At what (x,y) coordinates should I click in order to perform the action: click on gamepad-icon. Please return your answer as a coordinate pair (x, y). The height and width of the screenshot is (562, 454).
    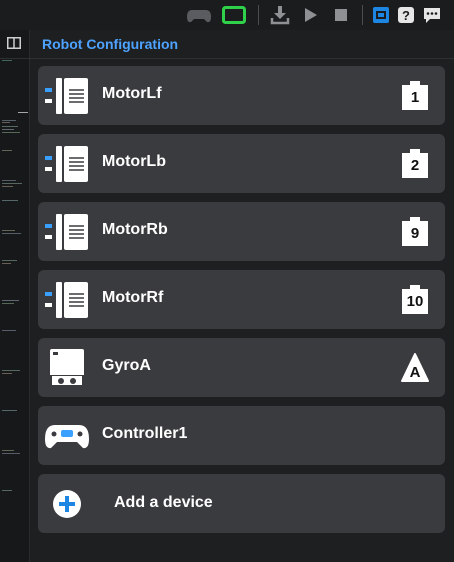
    Looking at the image, I should click on (199, 15).